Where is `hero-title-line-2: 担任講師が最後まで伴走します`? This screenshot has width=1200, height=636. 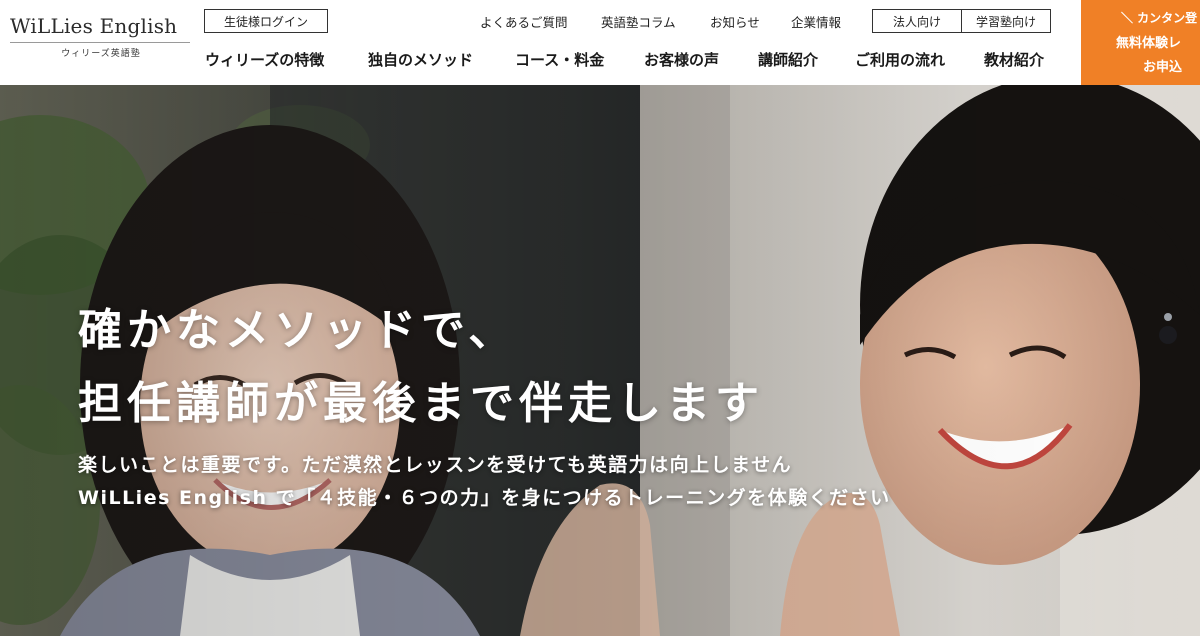
hero-title-line-2: 担任講師が最後まで伴走します is located at coordinates (421, 403).